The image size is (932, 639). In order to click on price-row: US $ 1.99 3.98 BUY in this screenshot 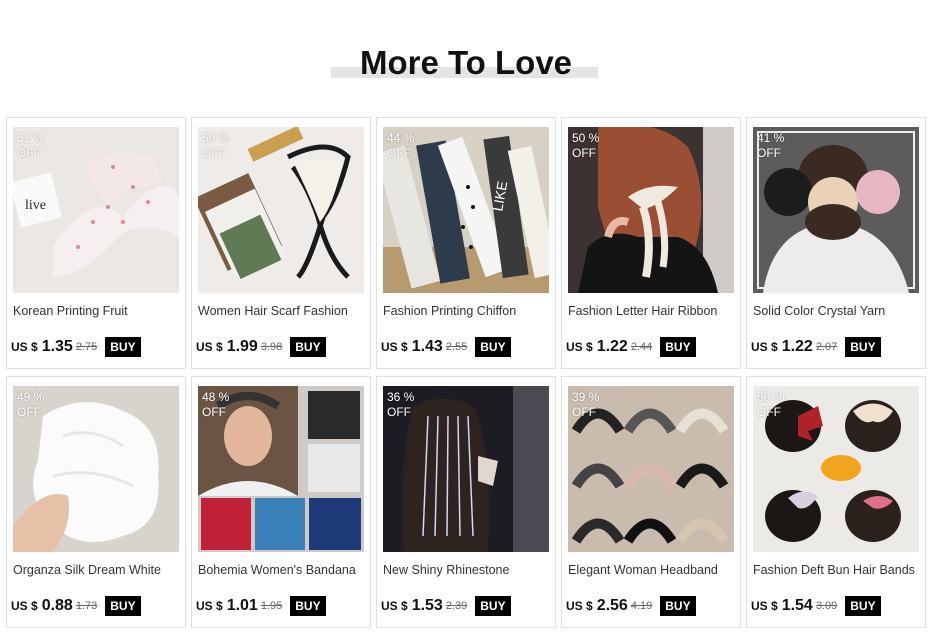, I will do `click(283, 347)`.